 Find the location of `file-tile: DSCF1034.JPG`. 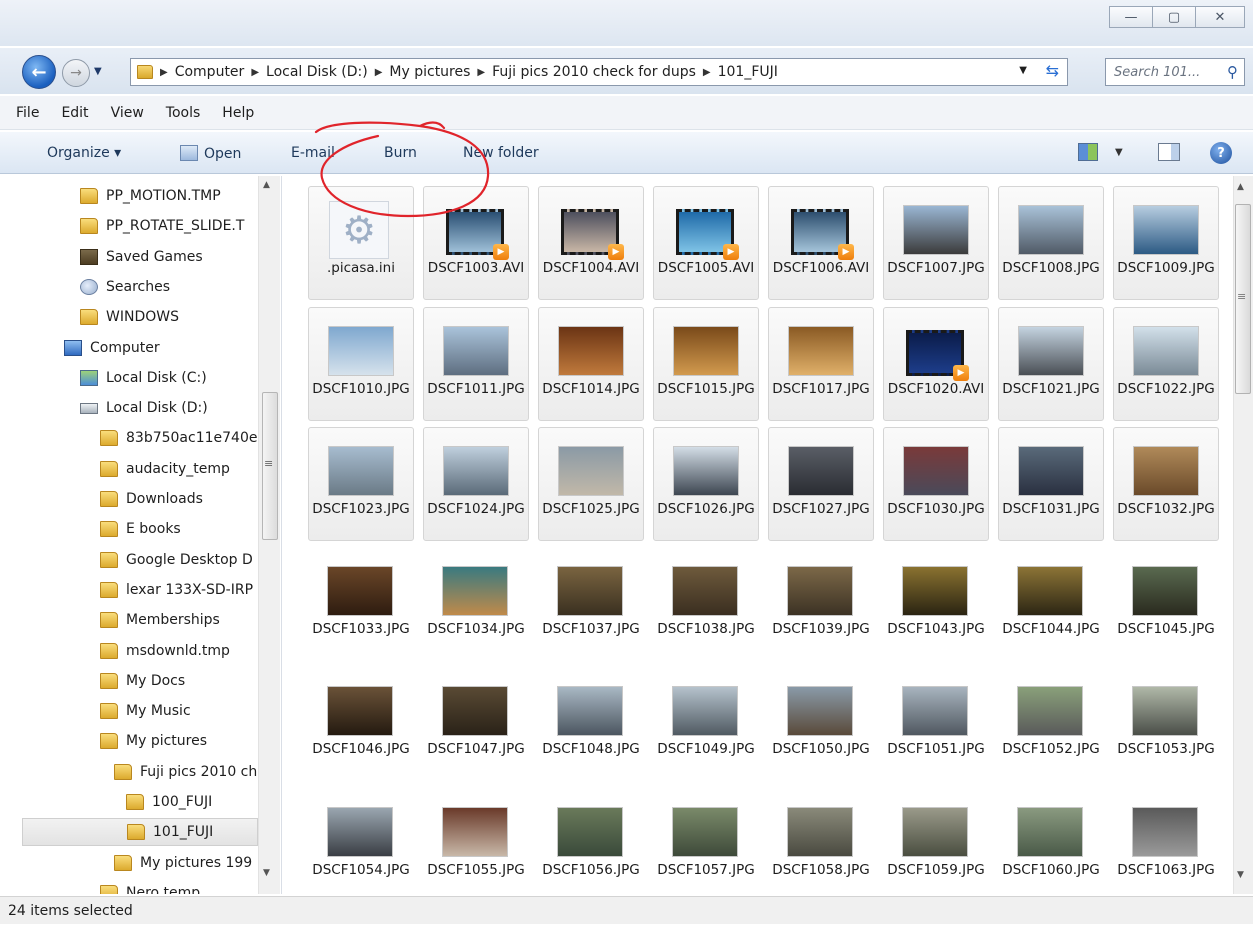

file-tile: DSCF1034.JPG is located at coordinates (476, 605).